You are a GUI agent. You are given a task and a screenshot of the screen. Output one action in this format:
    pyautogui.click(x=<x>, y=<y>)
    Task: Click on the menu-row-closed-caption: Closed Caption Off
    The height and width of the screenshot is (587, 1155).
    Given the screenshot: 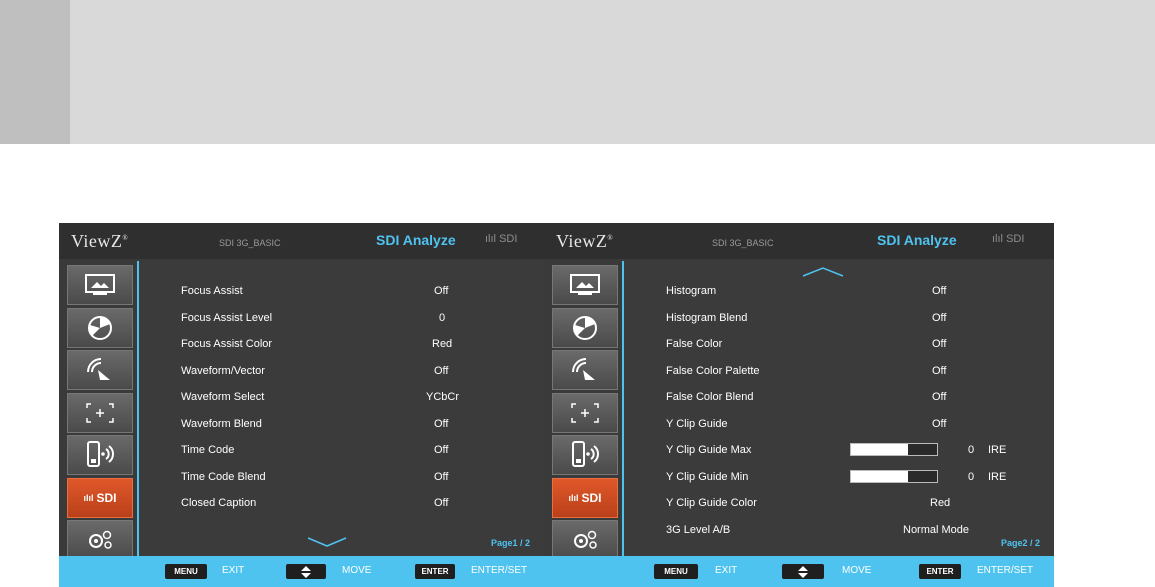 What is the action you would take?
    pyautogui.click(x=342, y=503)
    